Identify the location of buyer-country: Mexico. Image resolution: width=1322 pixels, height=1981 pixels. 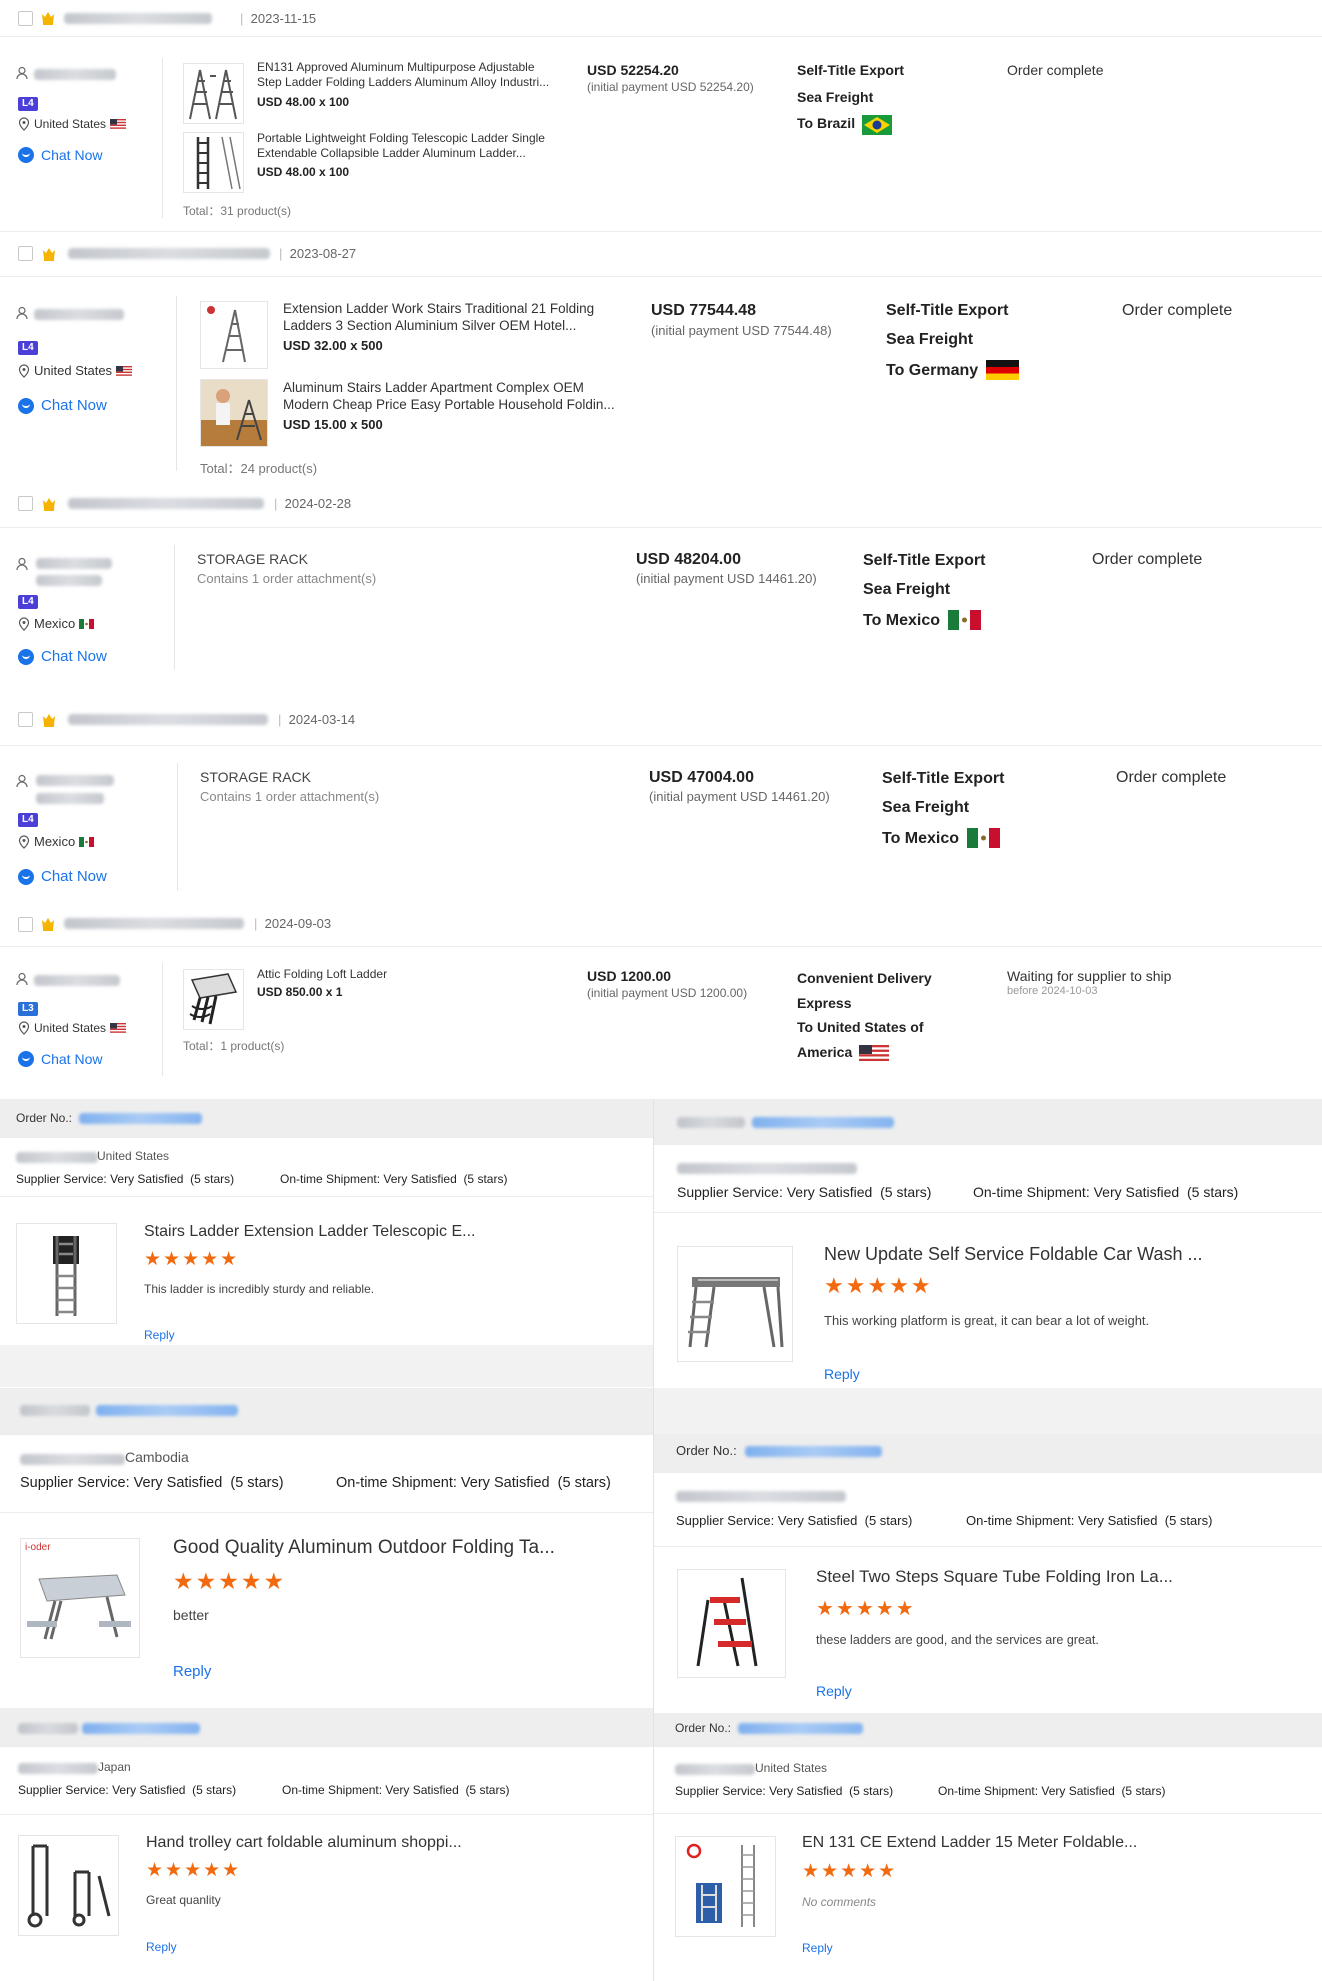
(56, 841).